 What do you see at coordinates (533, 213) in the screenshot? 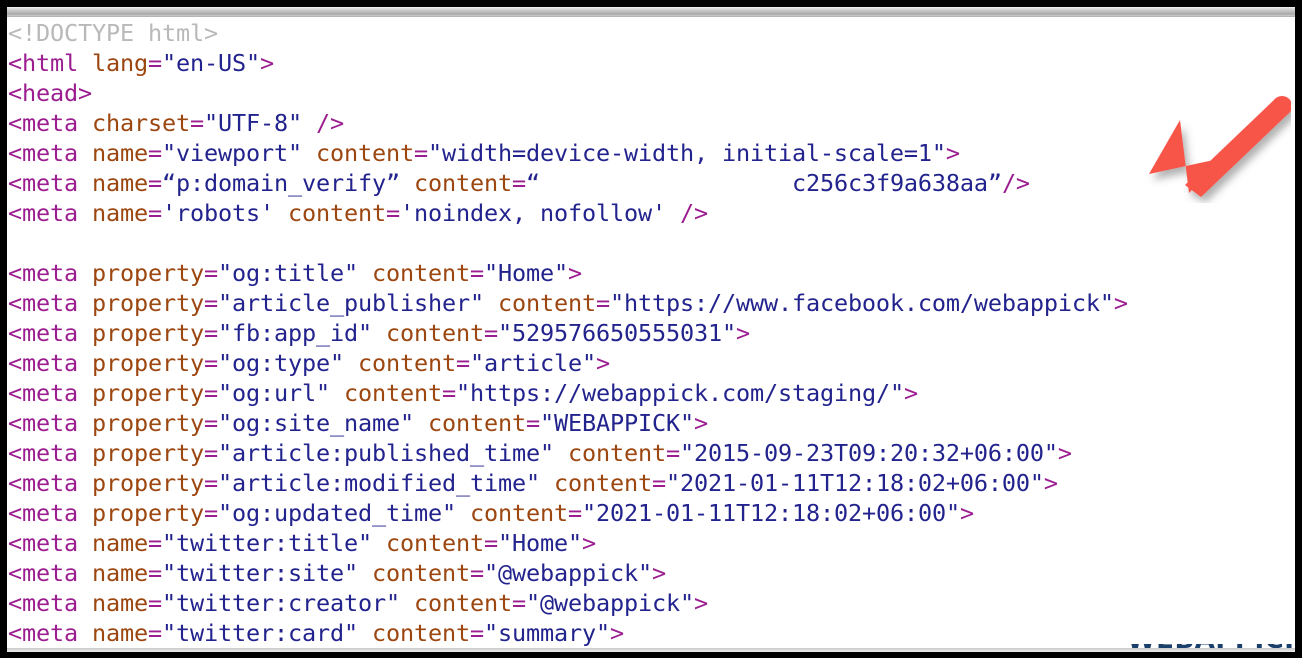
I see `line-meta-robots-seg-6: 'noindex, nofollow'` at bounding box center [533, 213].